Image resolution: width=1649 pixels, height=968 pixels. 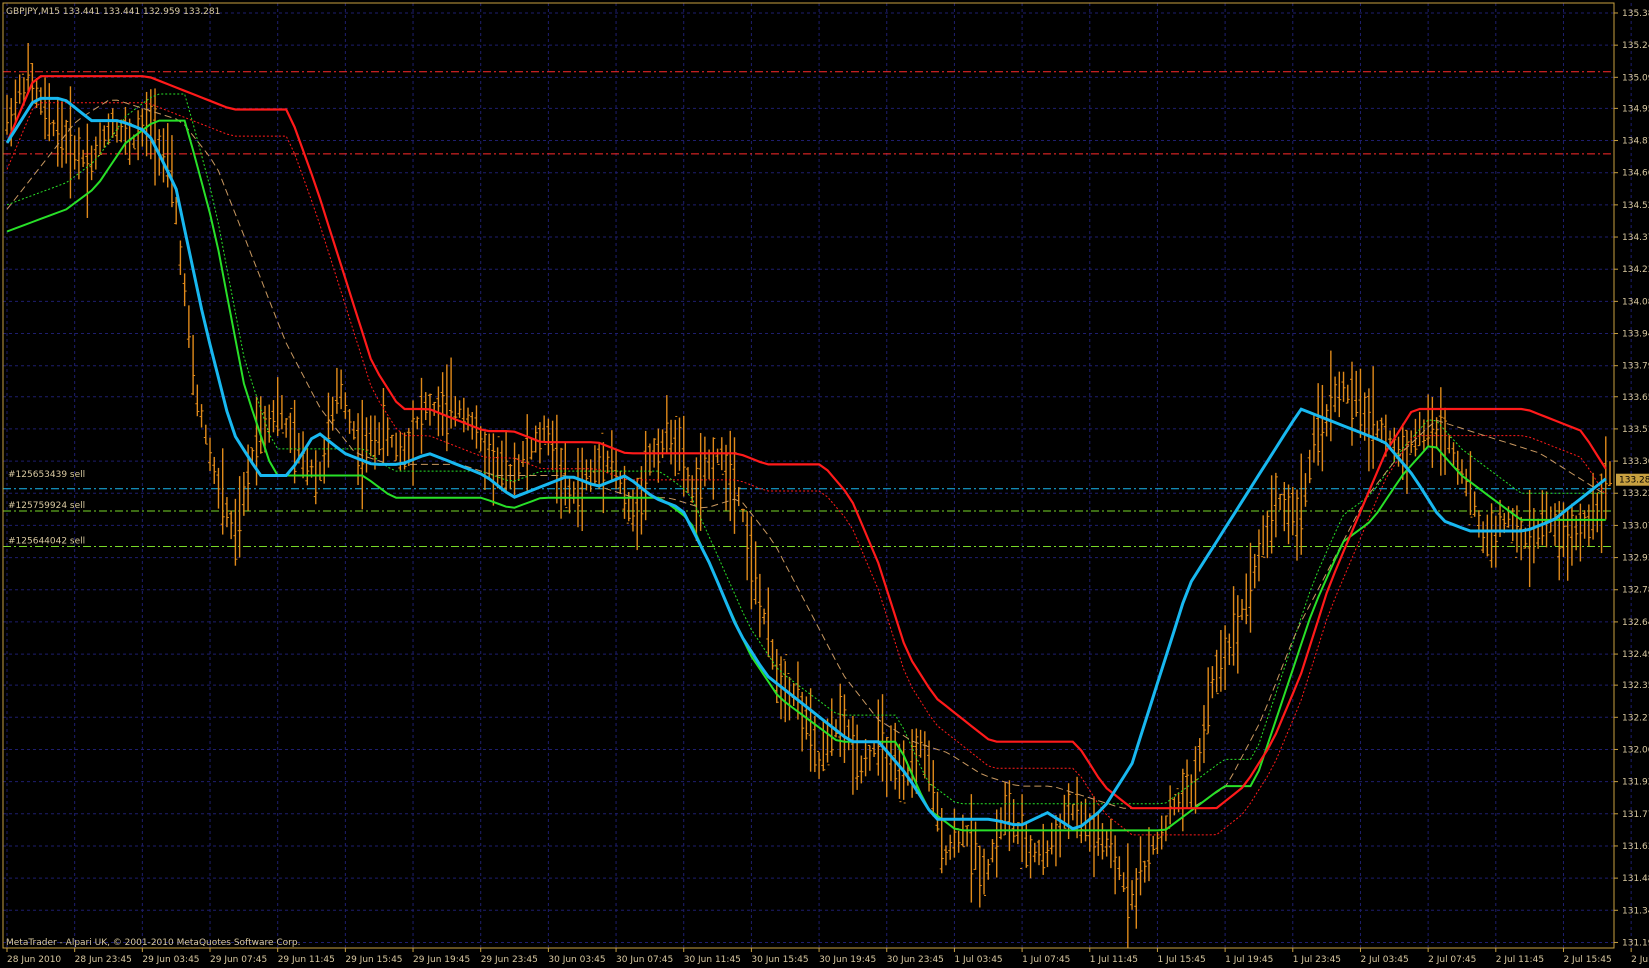 What do you see at coordinates (1114, 960) in the screenshot?
I see `time-tick-label: 1 Jul 11:45` at bounding box center [1114, 960].